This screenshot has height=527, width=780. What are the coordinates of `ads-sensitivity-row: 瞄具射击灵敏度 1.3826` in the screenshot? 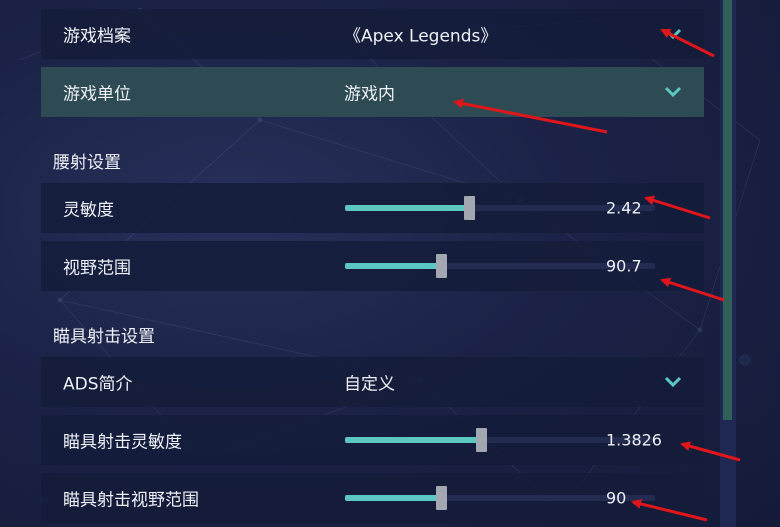 It's located at (372, 440).